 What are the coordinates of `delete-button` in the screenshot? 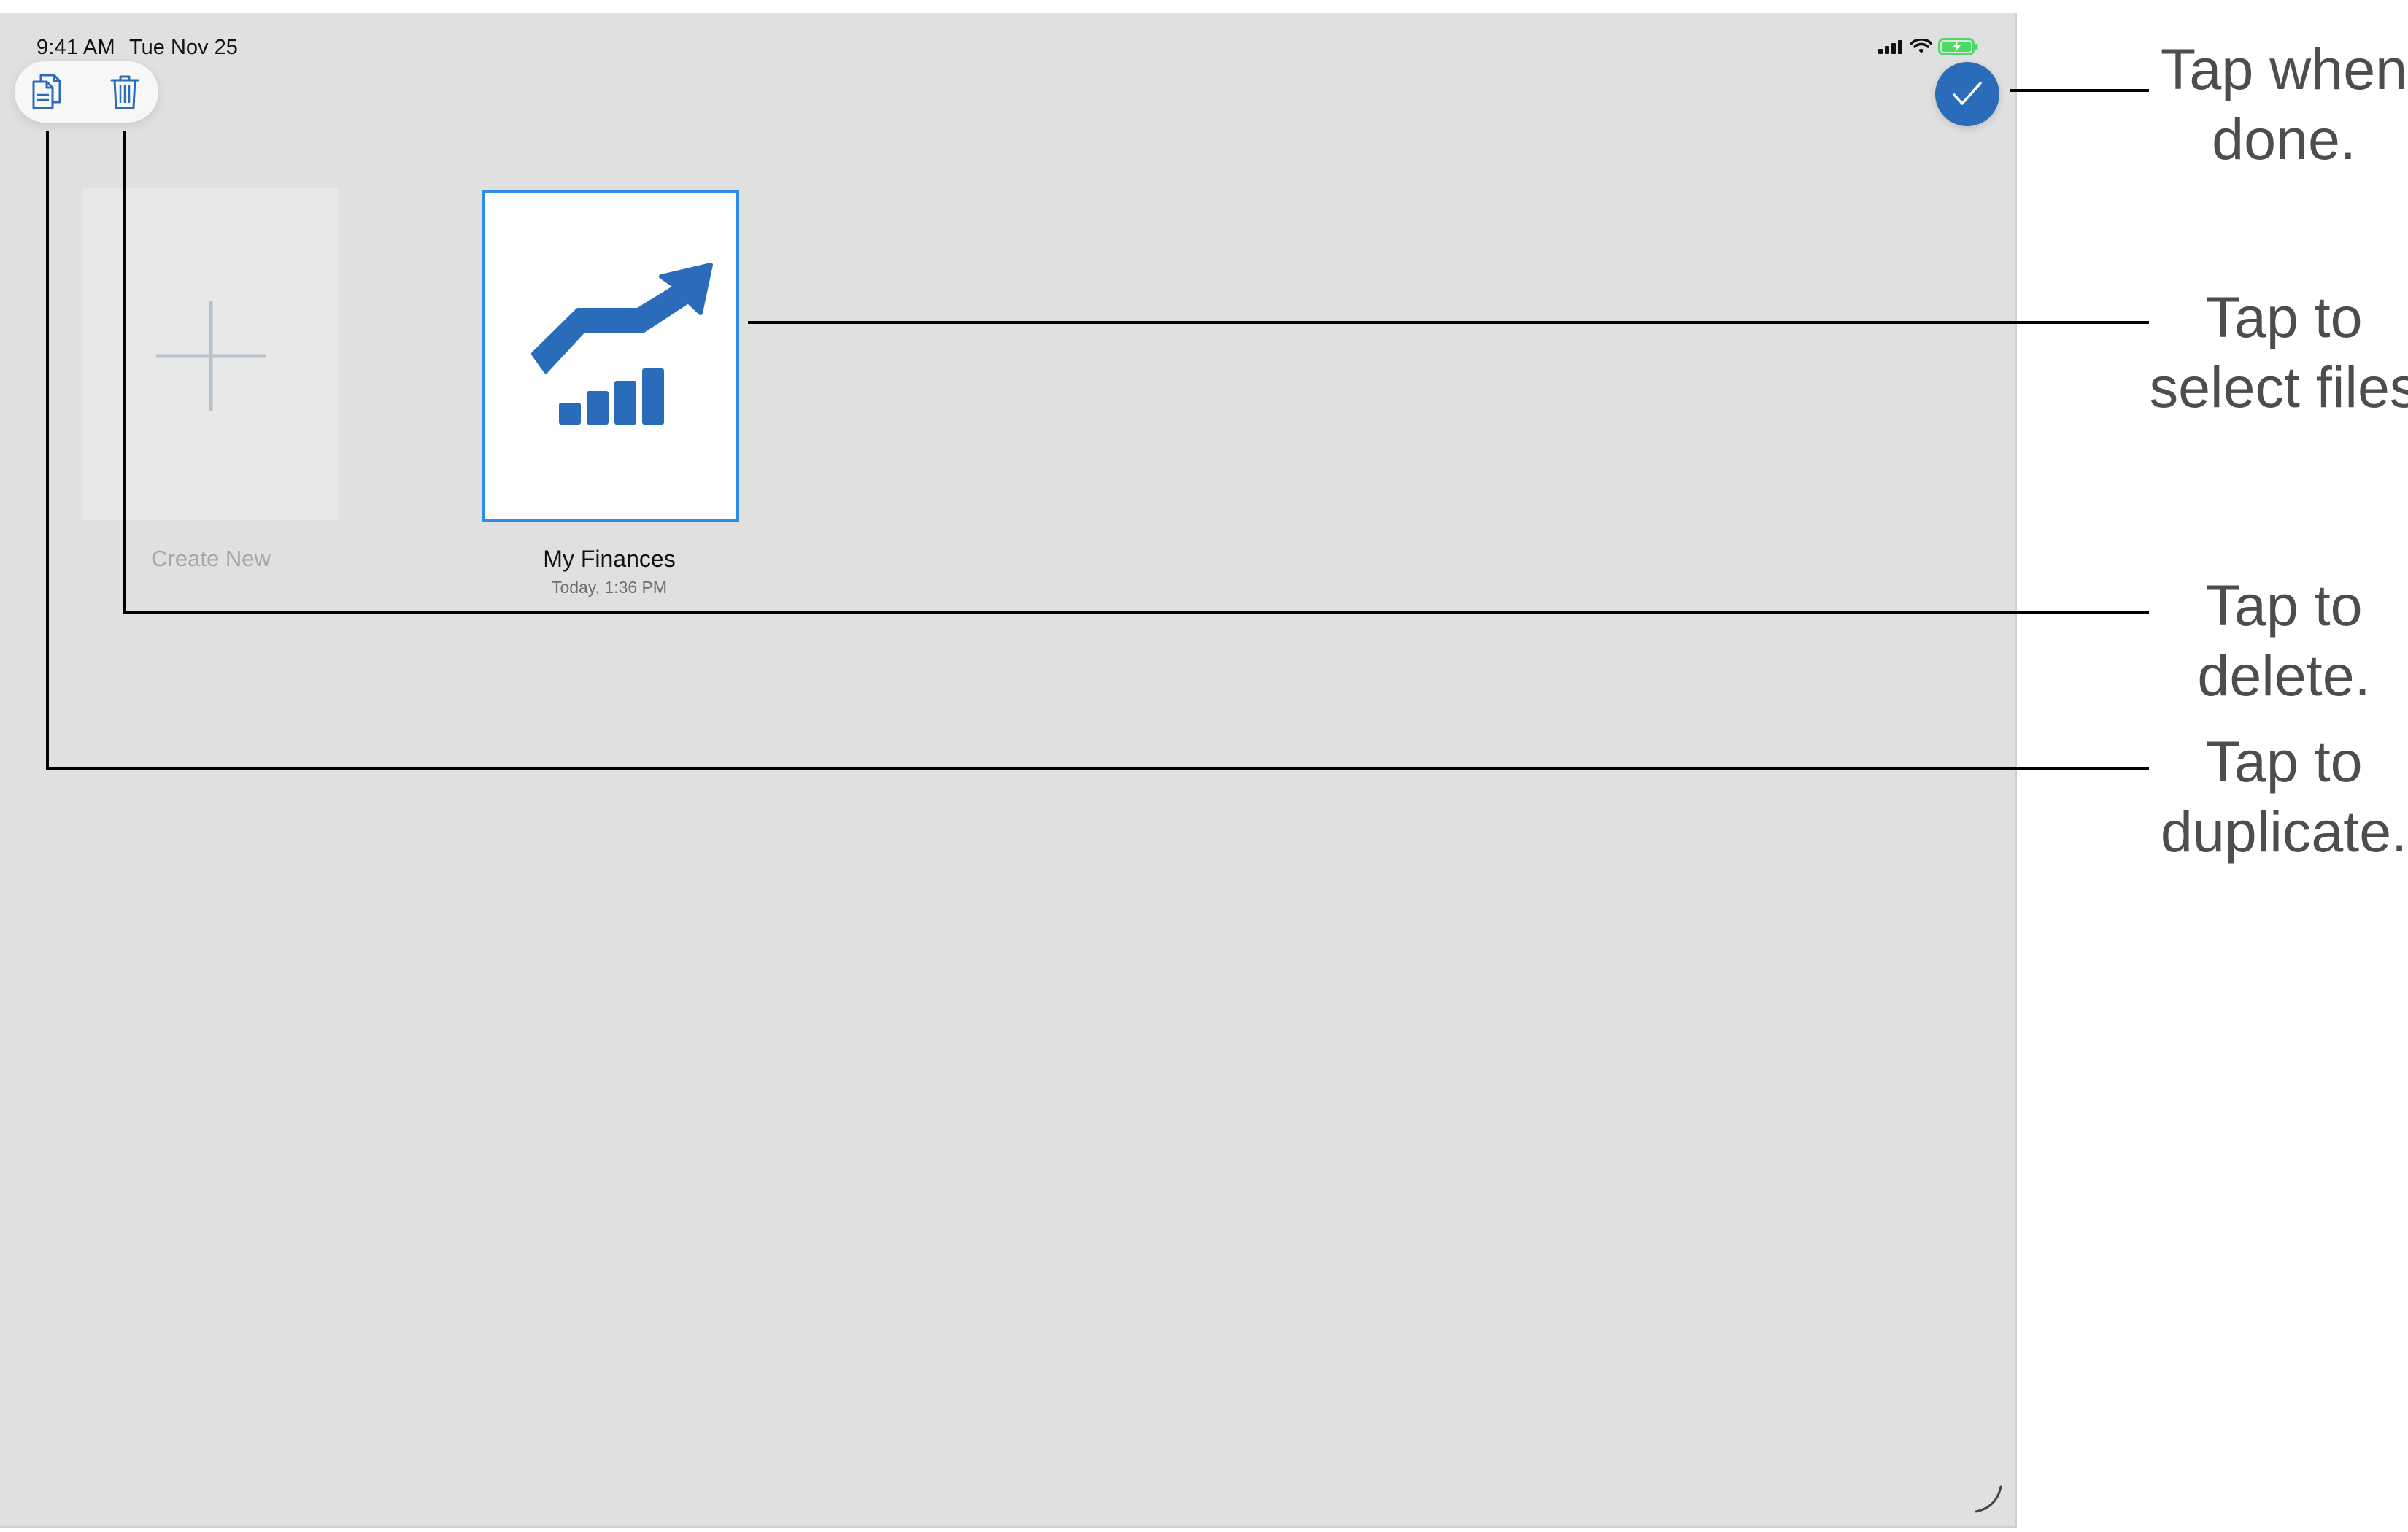 It's located at (125, 92).